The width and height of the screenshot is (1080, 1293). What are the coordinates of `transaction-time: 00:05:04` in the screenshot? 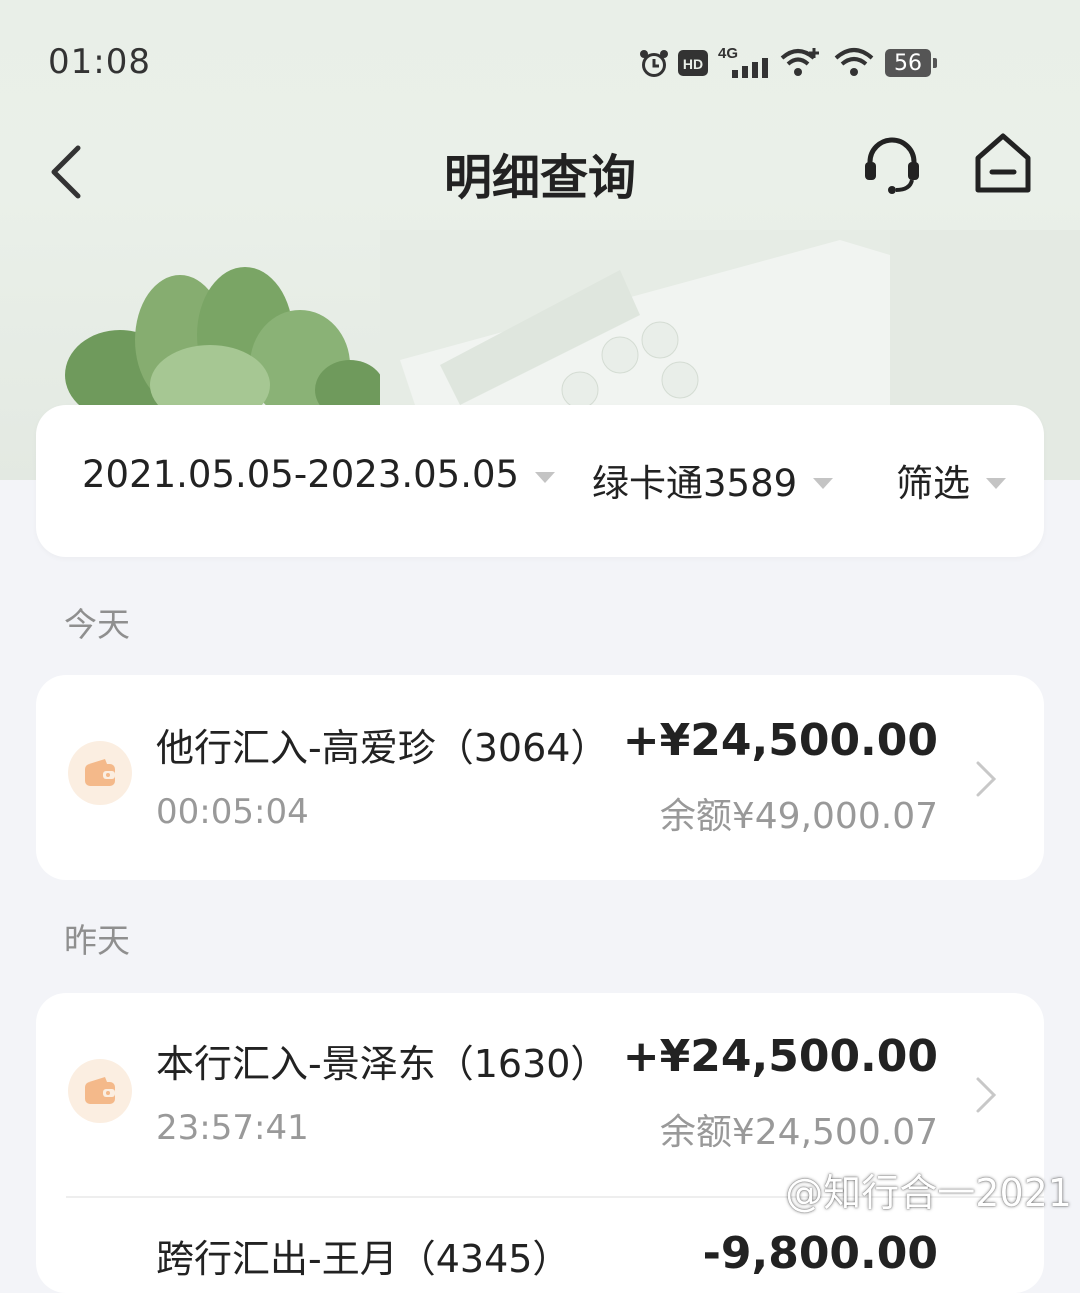 It's located at (232, 812).